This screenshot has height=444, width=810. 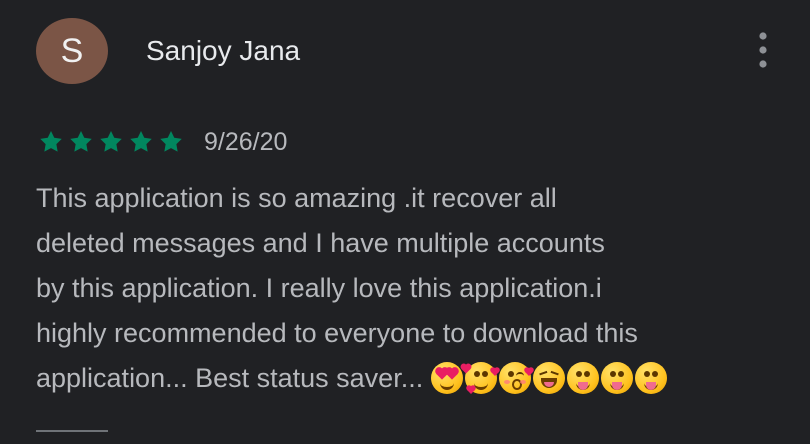 I want to click on avatar: S, so click(x=72, y=51).